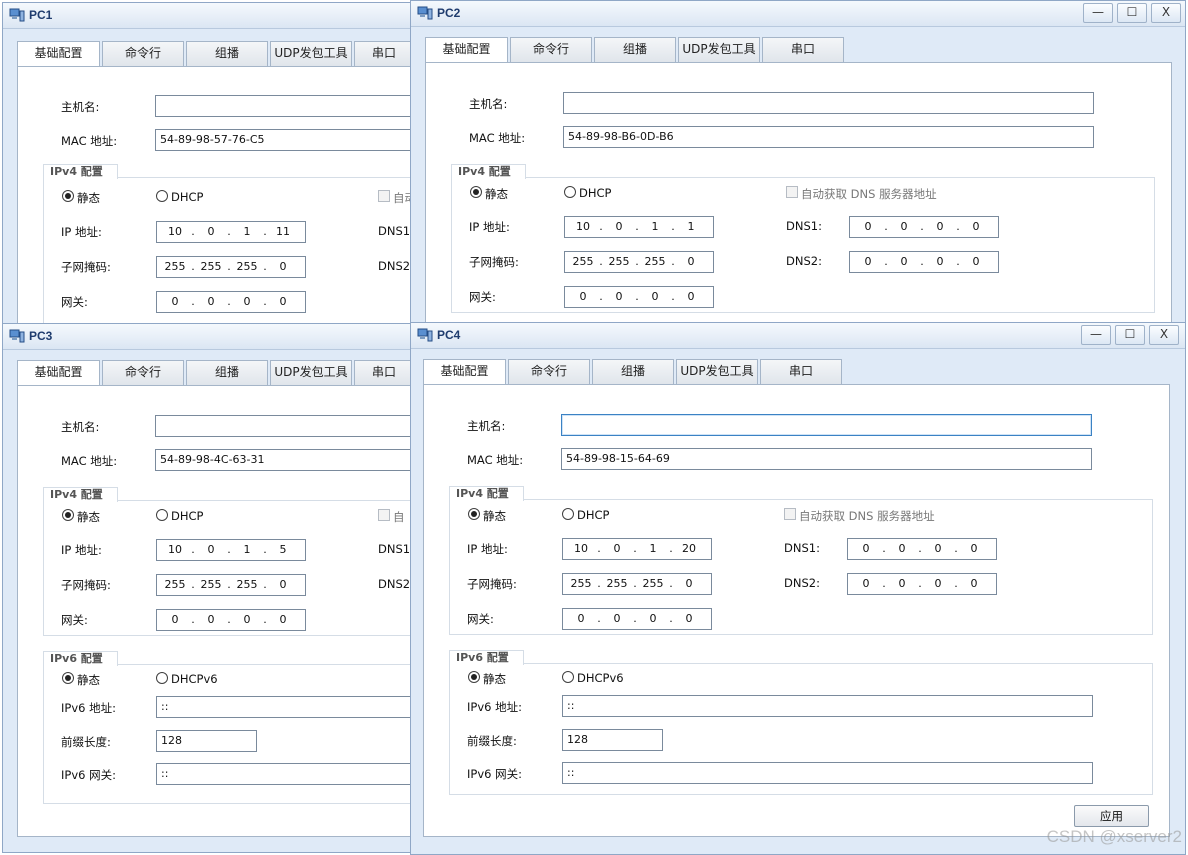  What do you see at coordinates (826, 459) in the screenshot?
I see `mac-field: 54-89-98-15-64-69` at bounding box center [826, 459].